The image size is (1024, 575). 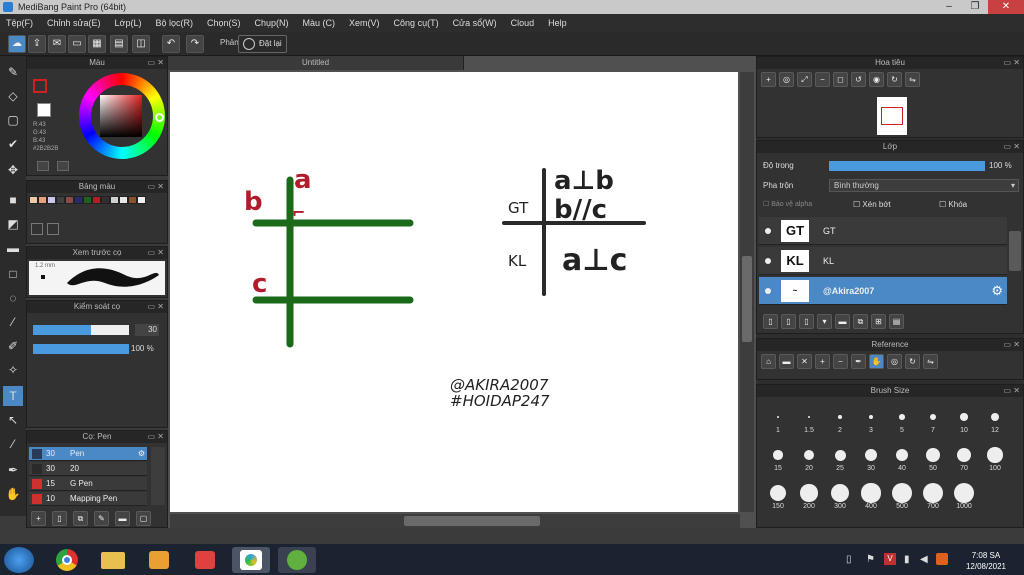 What do you see at coordinates (475, 23) in the screenshot?
I see `menu-window: Cửa sổ(W)` at bounding box center [475, 23].